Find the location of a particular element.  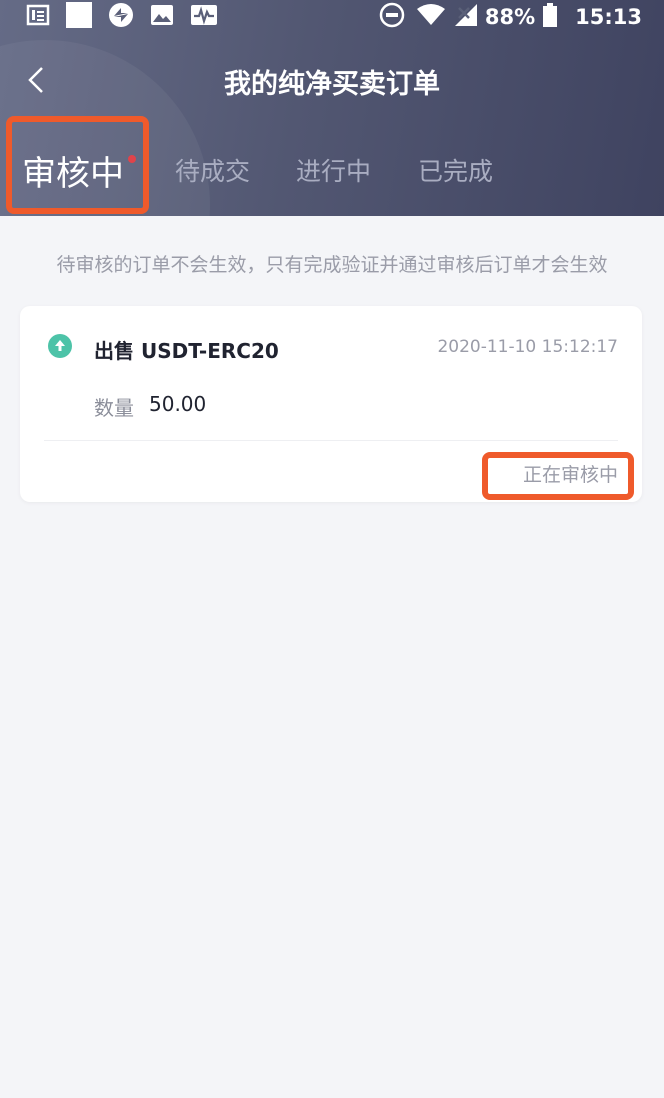

battery-percent: 88% is located at coordinates (510, 17).